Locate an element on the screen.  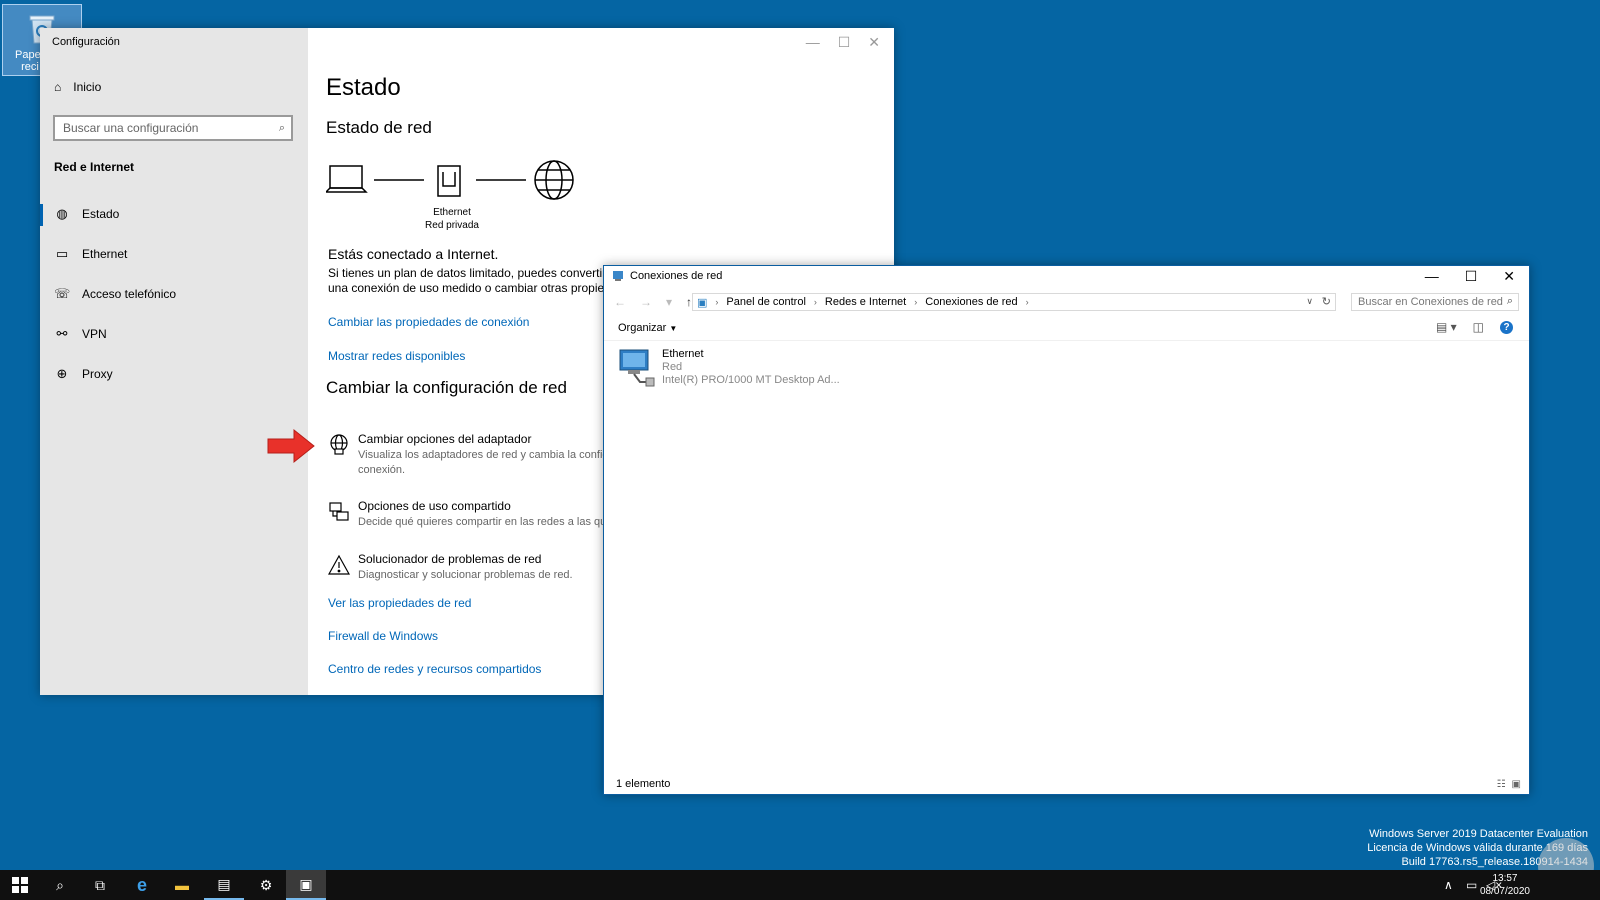
details-view-icon: ☷ is located at coordinates (1501, 784).